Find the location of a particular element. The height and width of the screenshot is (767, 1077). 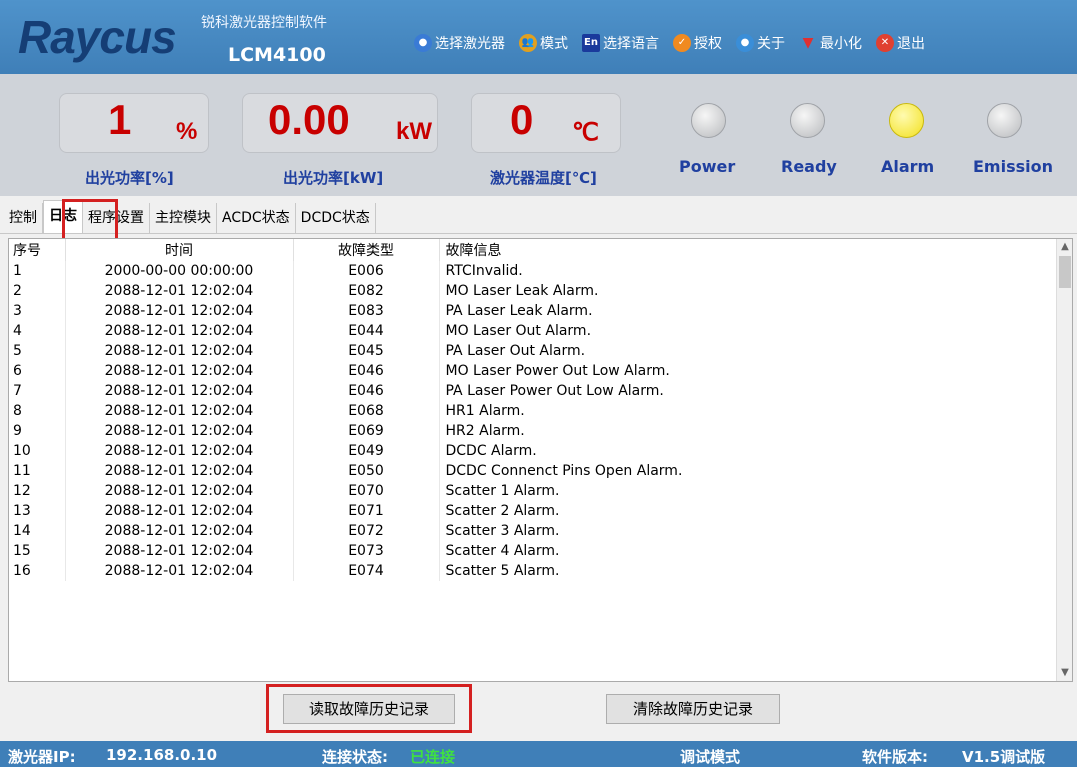

cell-number: 5 is located at coordinates (37, 351).